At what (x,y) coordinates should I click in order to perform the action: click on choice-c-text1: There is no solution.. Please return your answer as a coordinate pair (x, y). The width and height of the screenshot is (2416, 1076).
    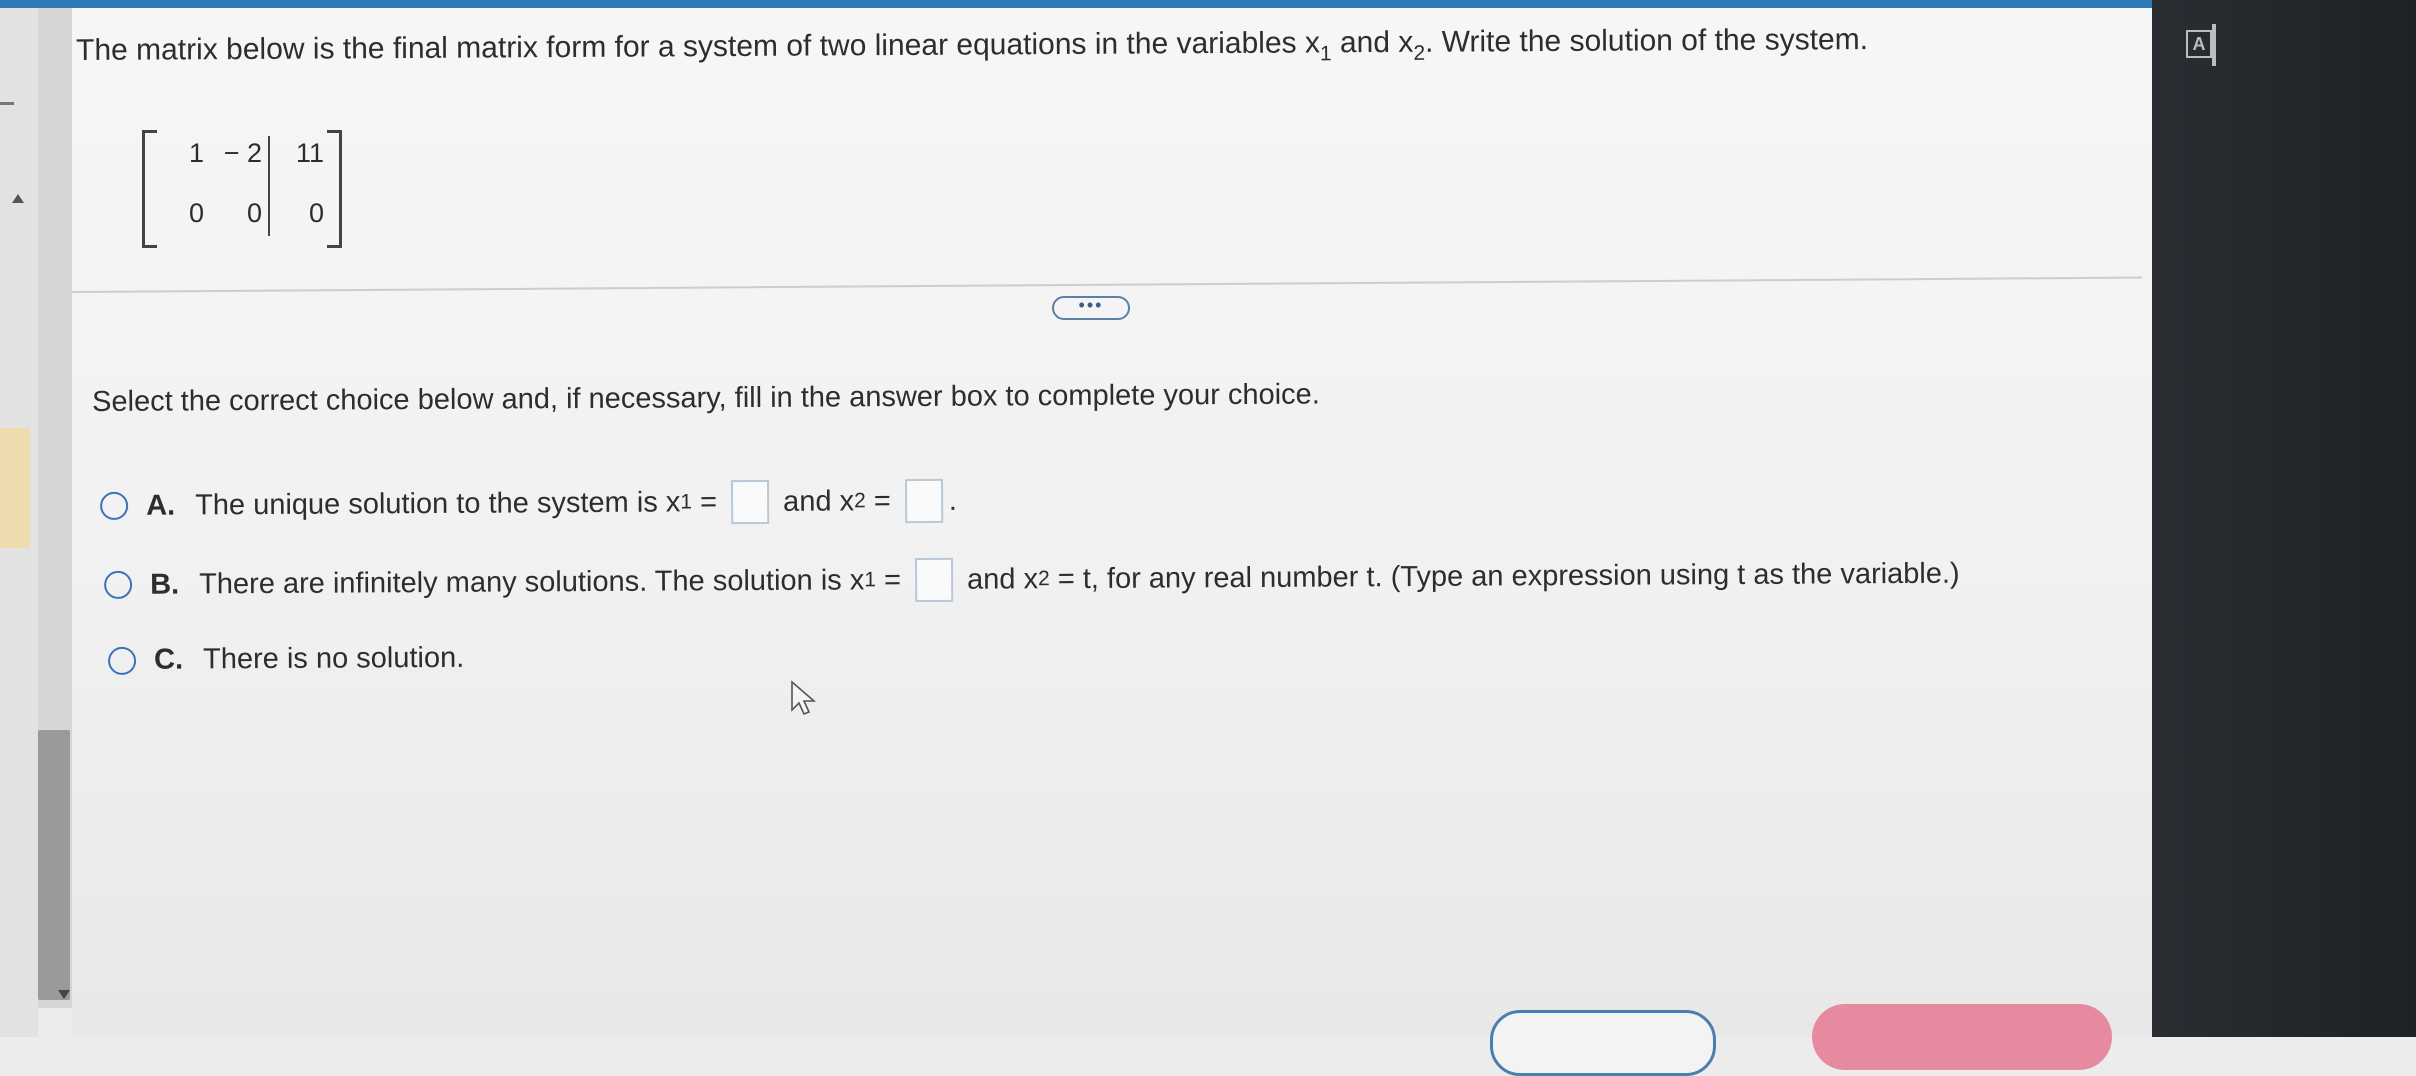
    Looking at the image, I should click on (333, 658).